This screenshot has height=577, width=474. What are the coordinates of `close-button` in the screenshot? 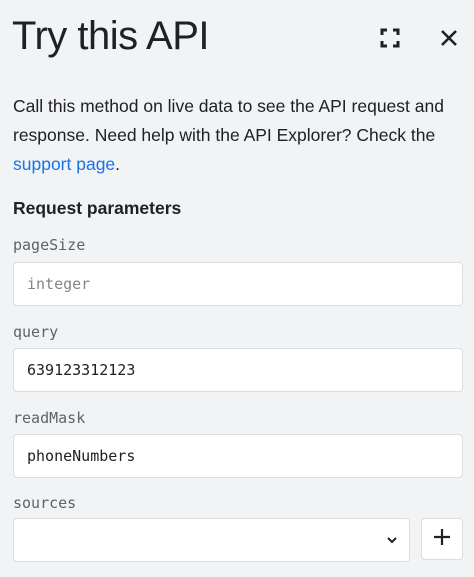 It's located at (449, 40).